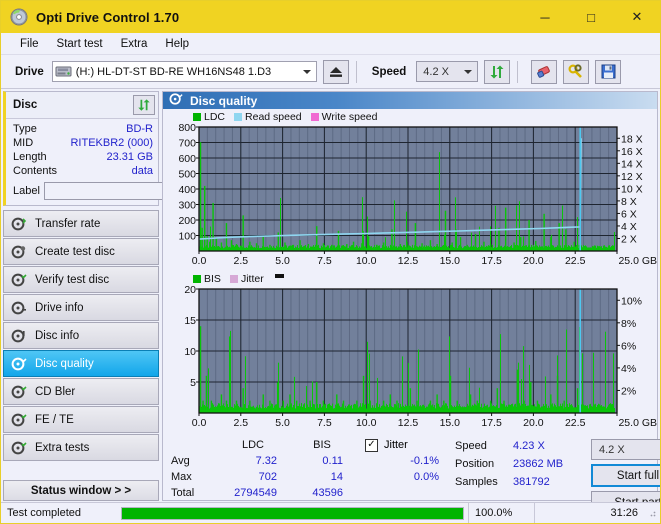 The width and height of the screenshot is (661, 524). Describe the element at coordinates (625, 449) in the screenshot. I see `test-speed-select: 4.2 X` at that location.